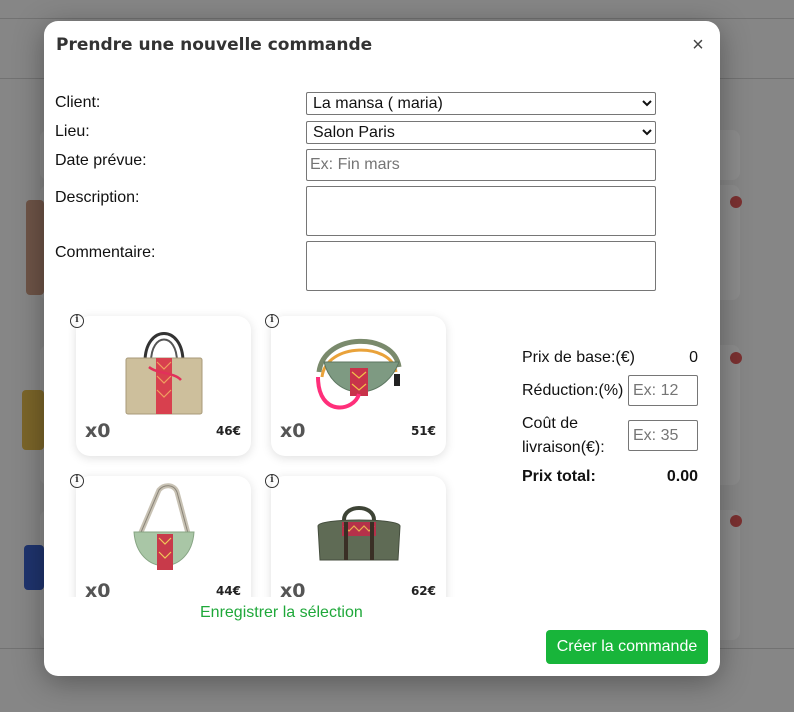 The width and height of the screenshot is (794, 712). What do you see at coordinates (228, 431) in the screenshot?
I see `product-price: 46€` at bounding box center [228, 431].